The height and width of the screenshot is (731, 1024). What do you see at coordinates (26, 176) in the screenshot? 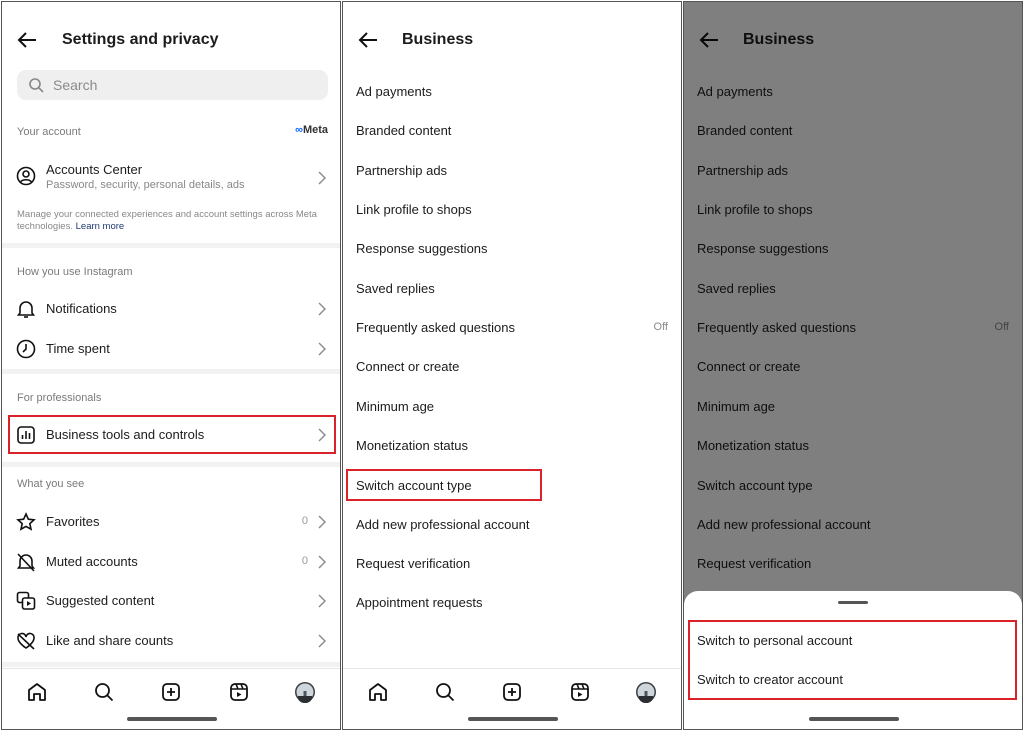
I see `account-circle-icon` at bounding box center [26, 176].